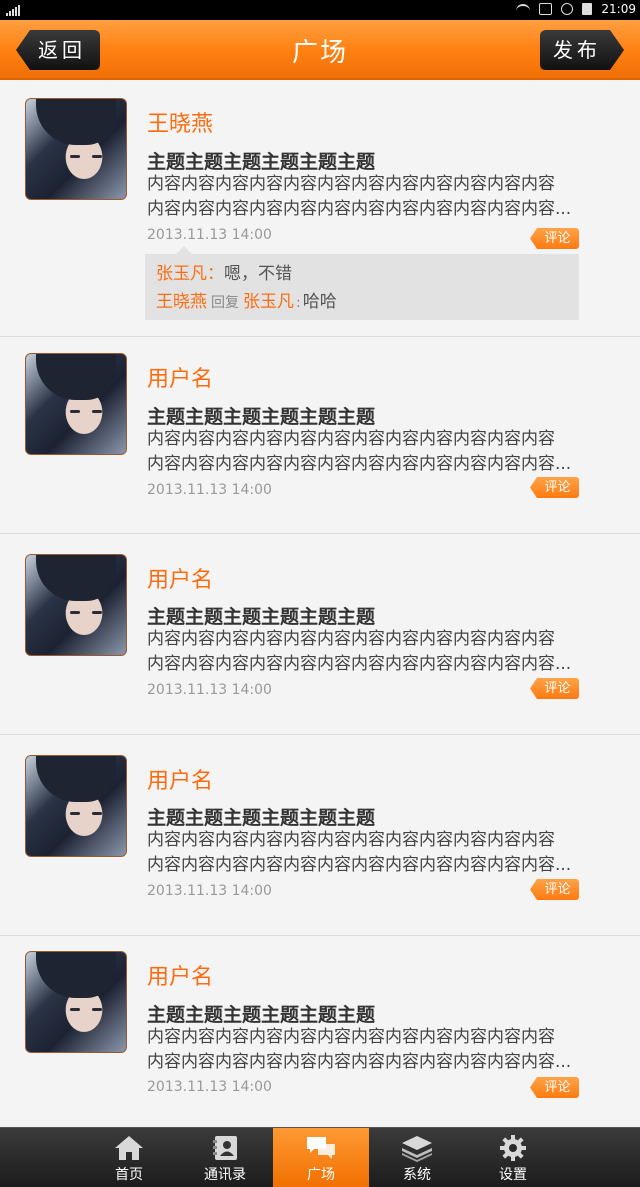 The width and height of the screenshot is (640, 1187). Describe the element at coordinates (320, 10) in the screenshot. I see `status-bar: 21:09` at that location.